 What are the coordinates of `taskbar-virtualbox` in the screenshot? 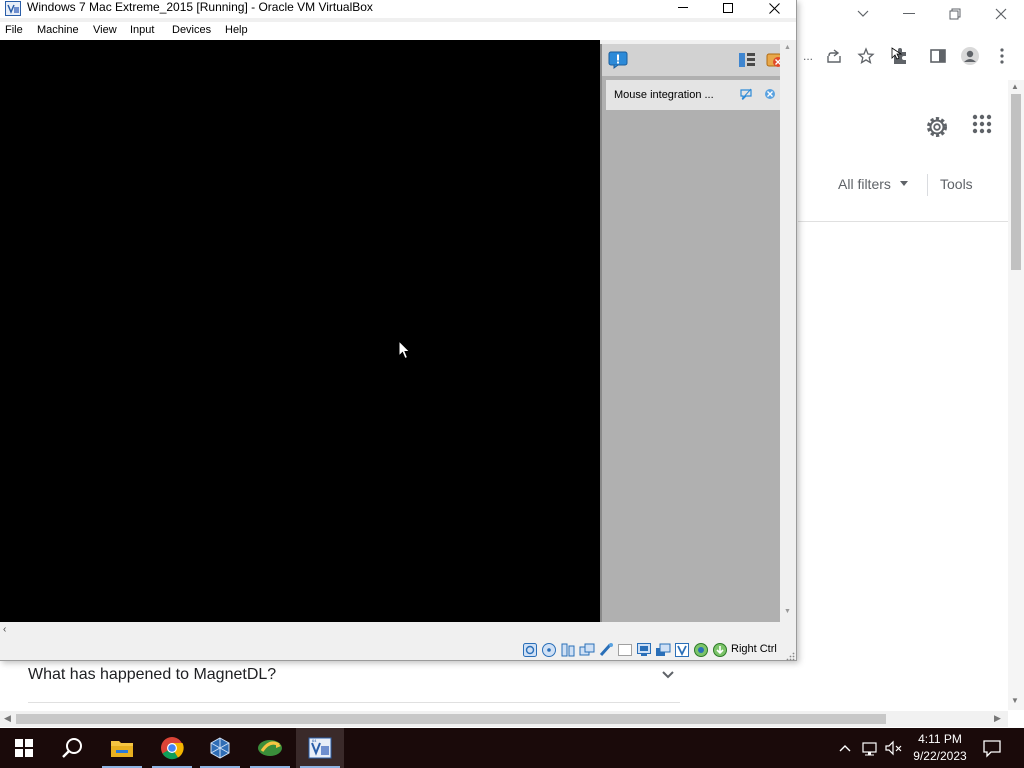 It's located at (220, 748).